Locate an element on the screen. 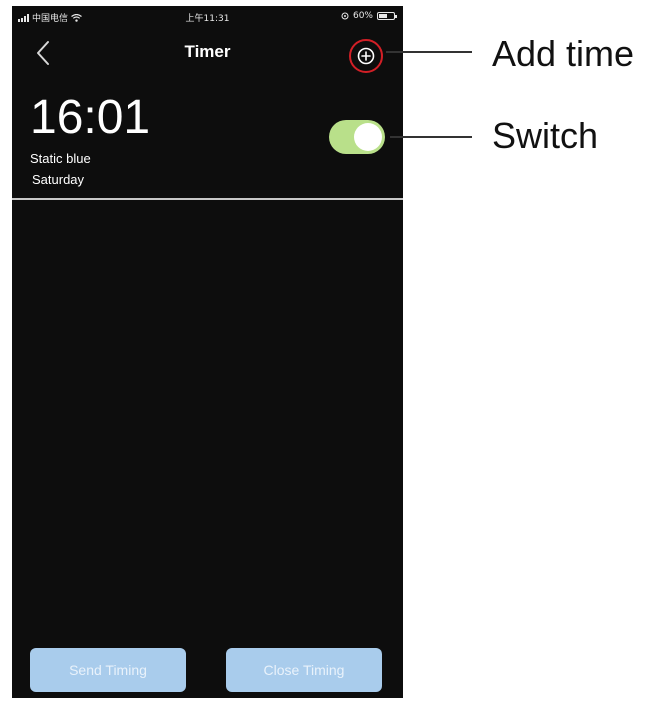 Image resolution: width=666 pixels, height=702 pixels. plus-circle-icon is located at coordinates (366, 56).